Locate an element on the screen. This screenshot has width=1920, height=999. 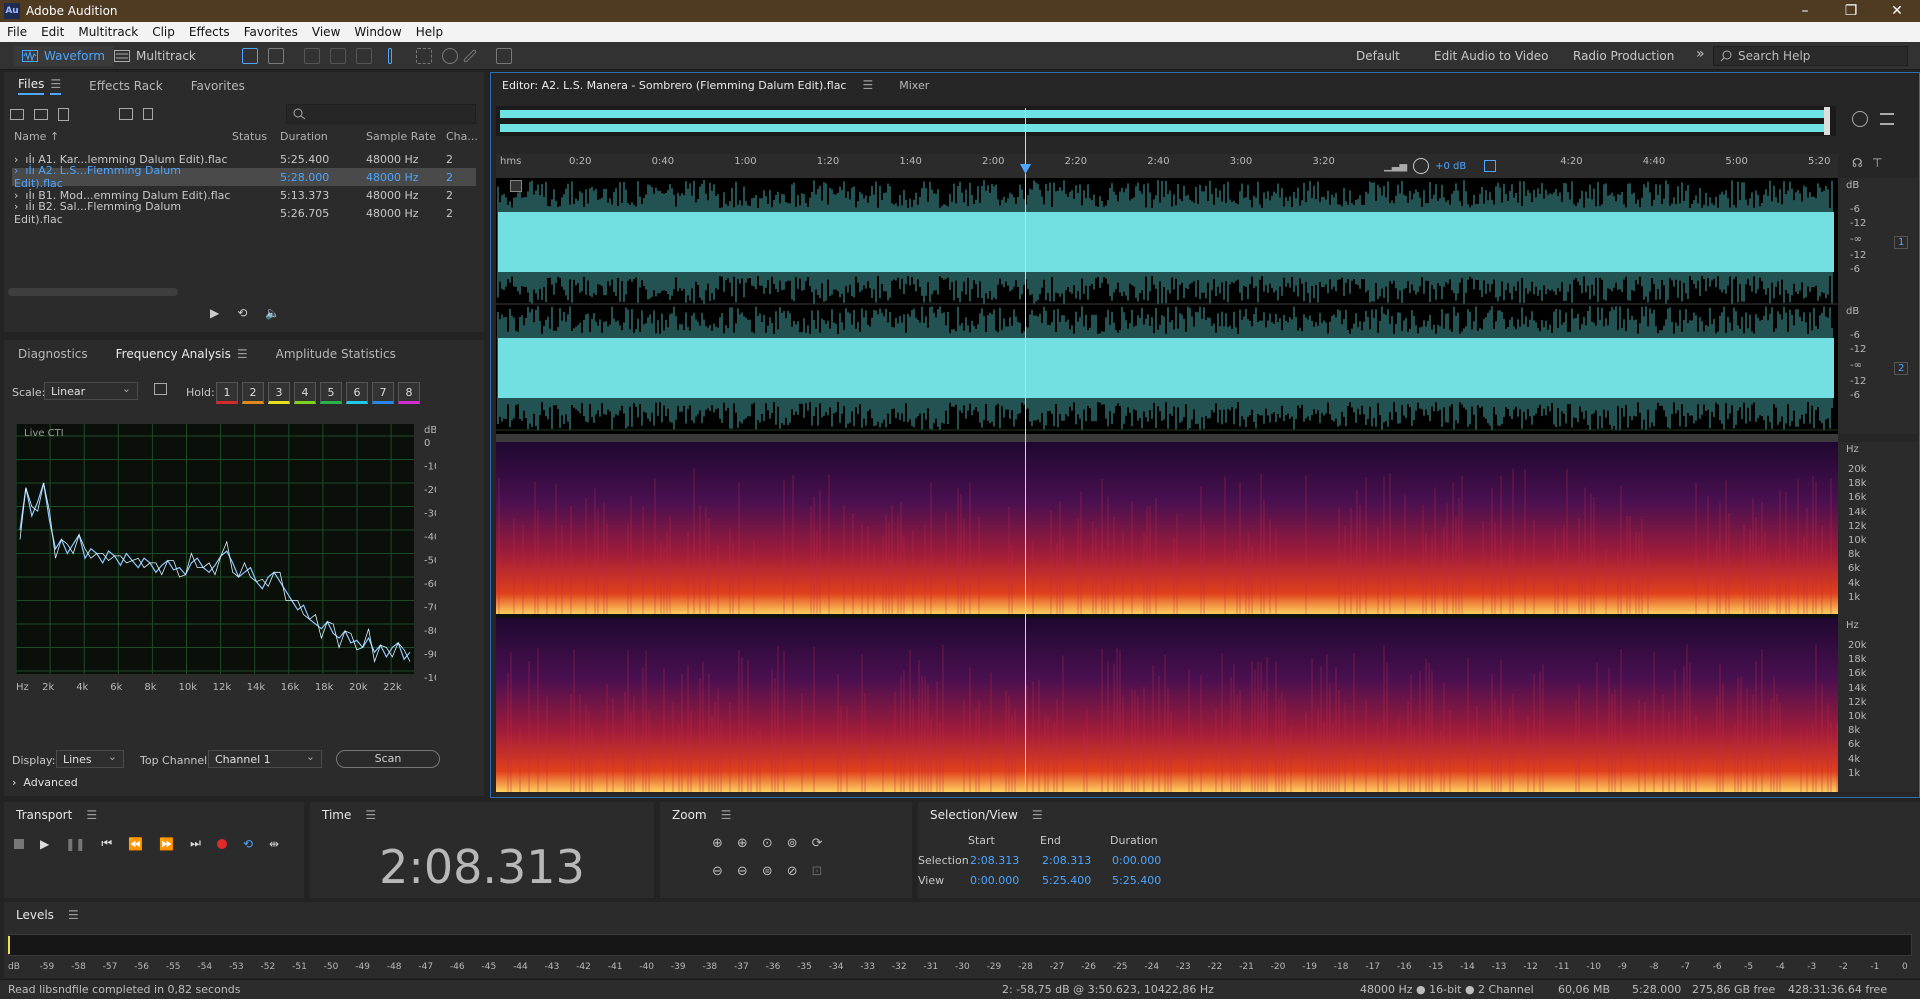
current-time-display: 2:08.313 is located at coordinates (482, 867).